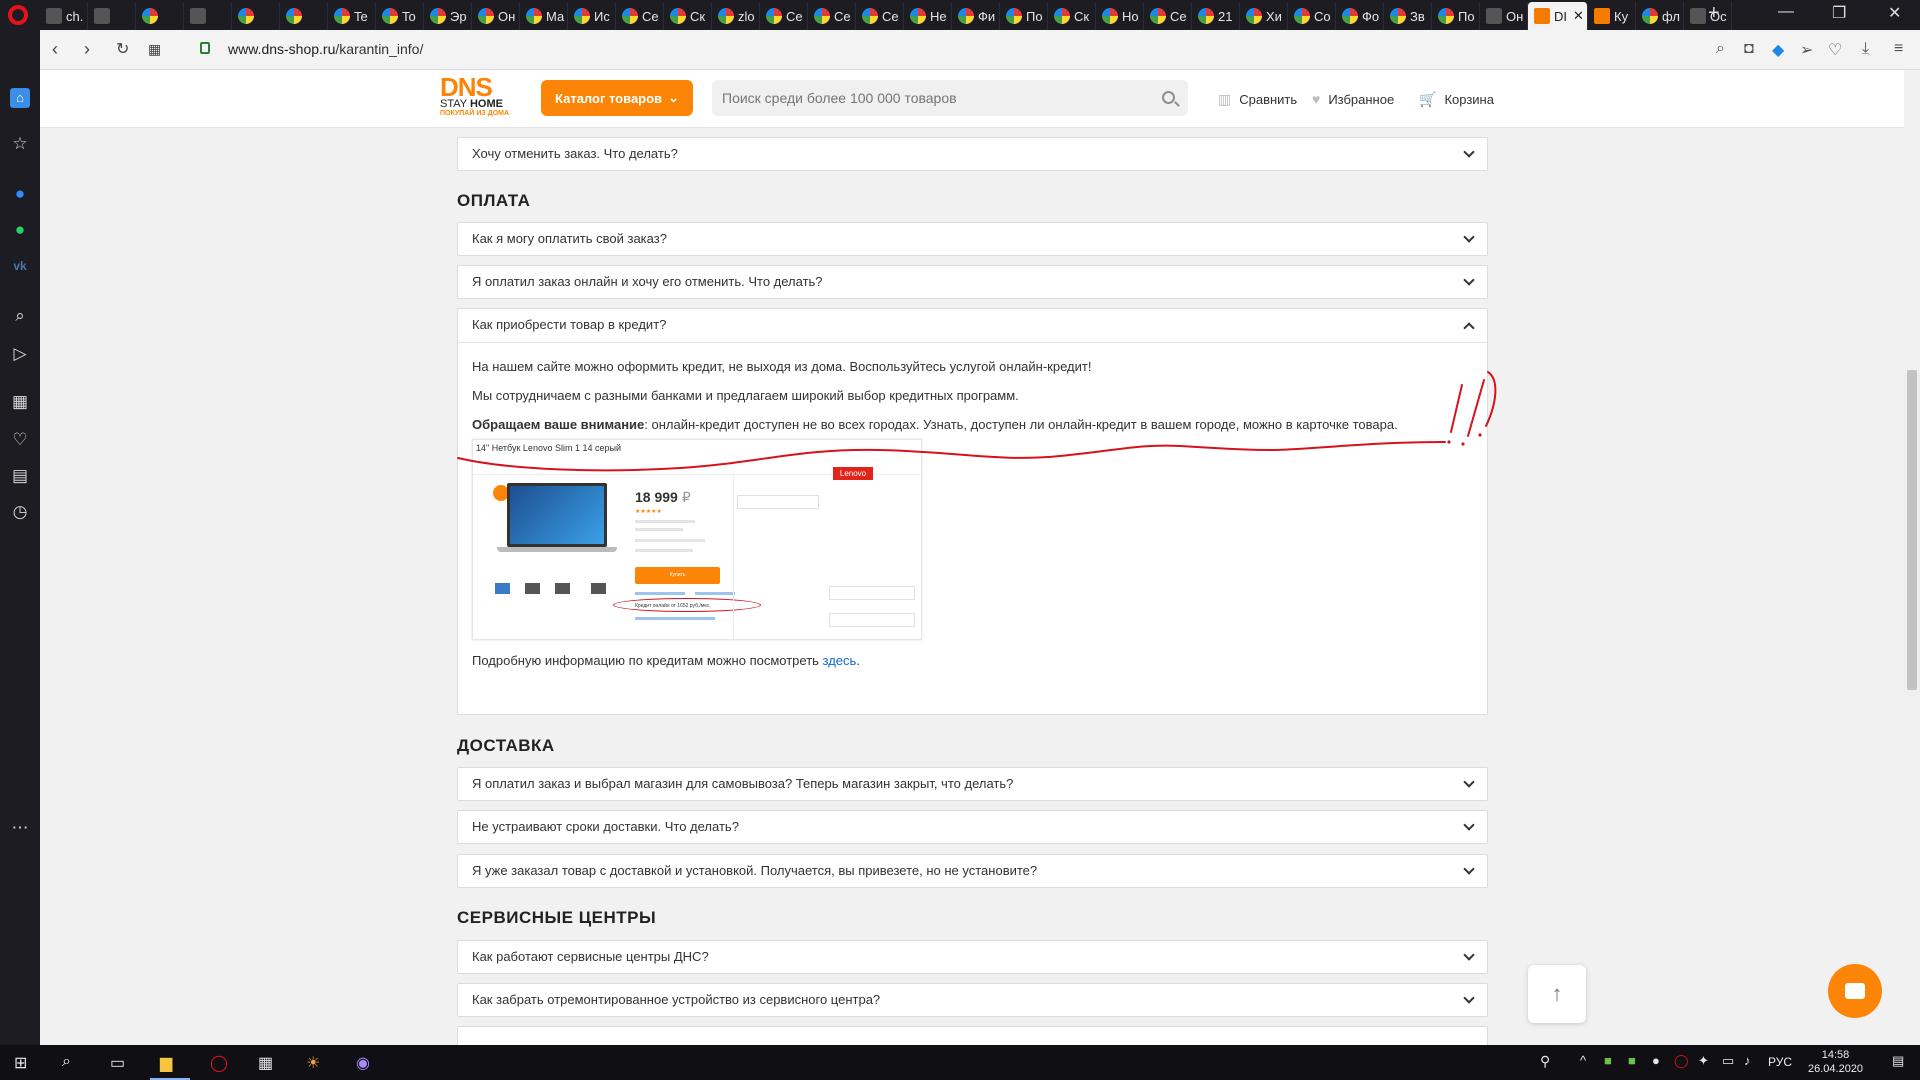 This screenshot has height=1080, width=1920. What do you see at coordinates (1855, 991) in the screenshot?
I see `chat-button` at bounding box center [1855, 991].